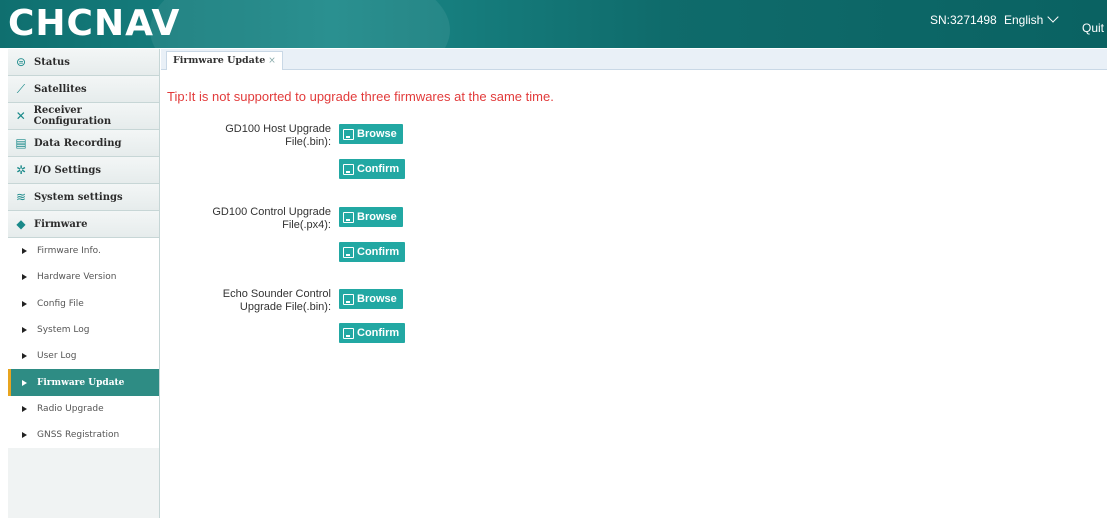 Image resolution: width=1107 pixels, height=518 pixels. What do you see at coordinates (78, 435) in the screenshot?
I see `submenu-item-label: GNSS Registration` at bounding box center [78, 435].